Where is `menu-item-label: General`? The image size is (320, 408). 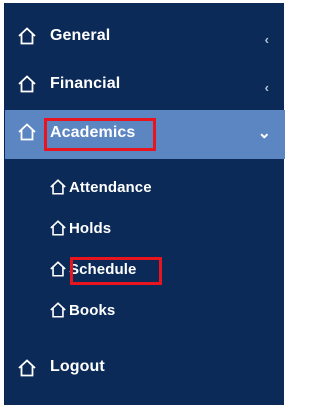 menu-item-label: General is located at coordinates (80, 35).